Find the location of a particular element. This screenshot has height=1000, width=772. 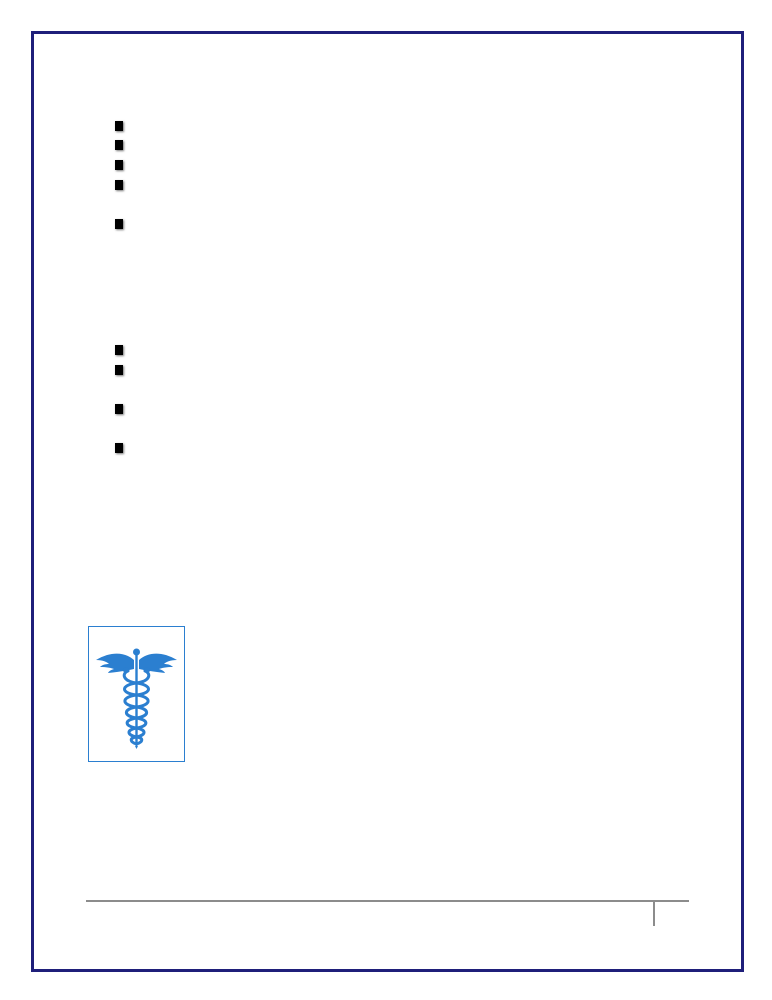

page-number-divider is located at coordinates (654, 914).